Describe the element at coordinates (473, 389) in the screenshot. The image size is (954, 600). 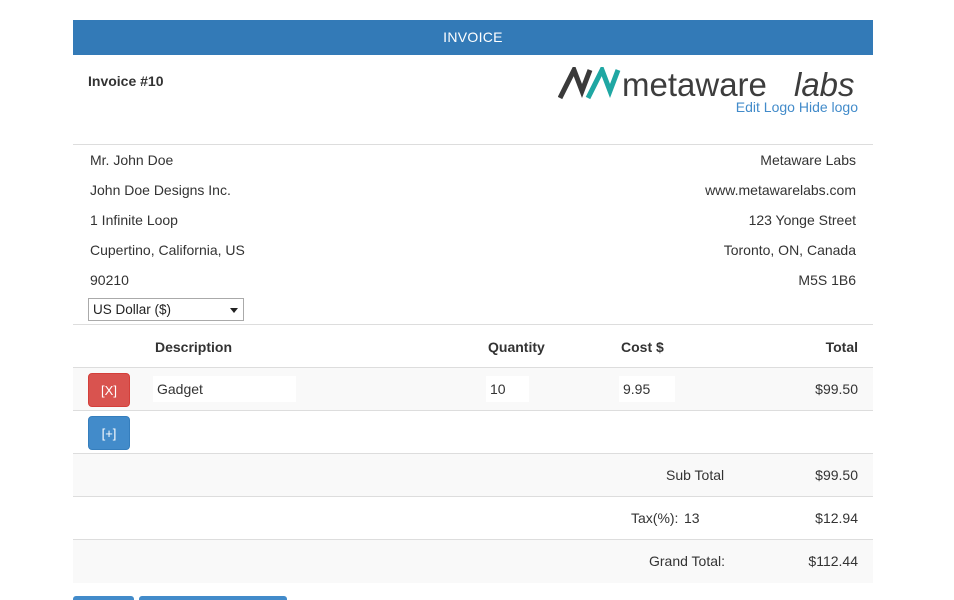
I see `table-row: [X] Gadget 10 9.95 $99.50` at that location.